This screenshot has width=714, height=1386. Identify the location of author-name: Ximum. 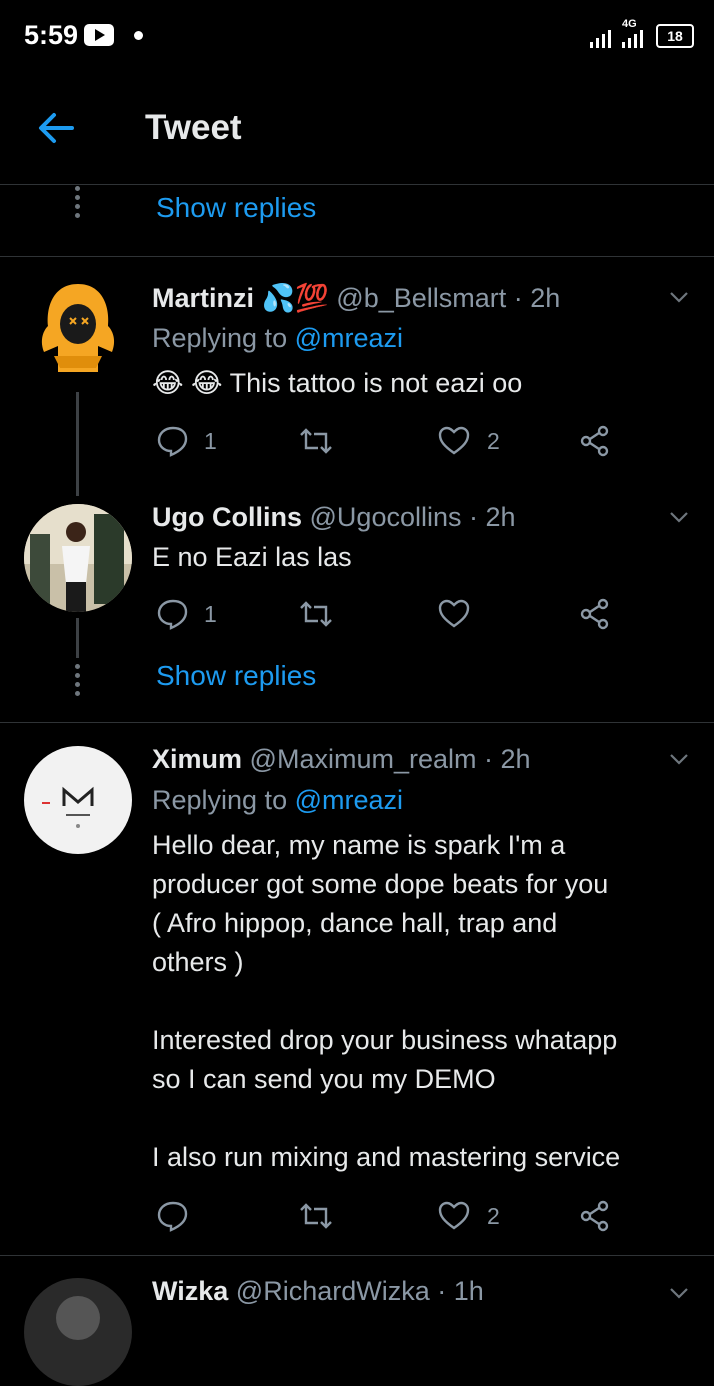
(197, 759).